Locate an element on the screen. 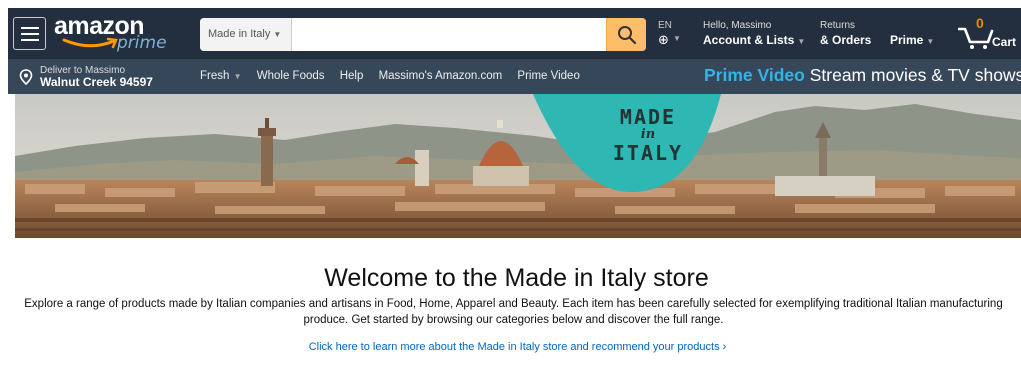  returns-label: Returns is located at coordinates (838, 25).